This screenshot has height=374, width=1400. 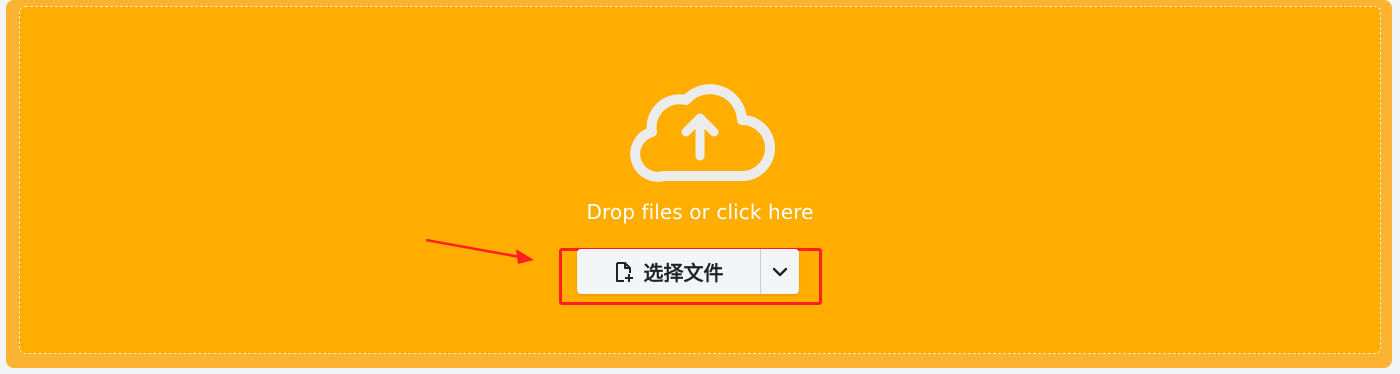 What do you see at coordinates (479, 251) in the screenshot?
I see `annotation-arrow` at bounding box center [479, 251].